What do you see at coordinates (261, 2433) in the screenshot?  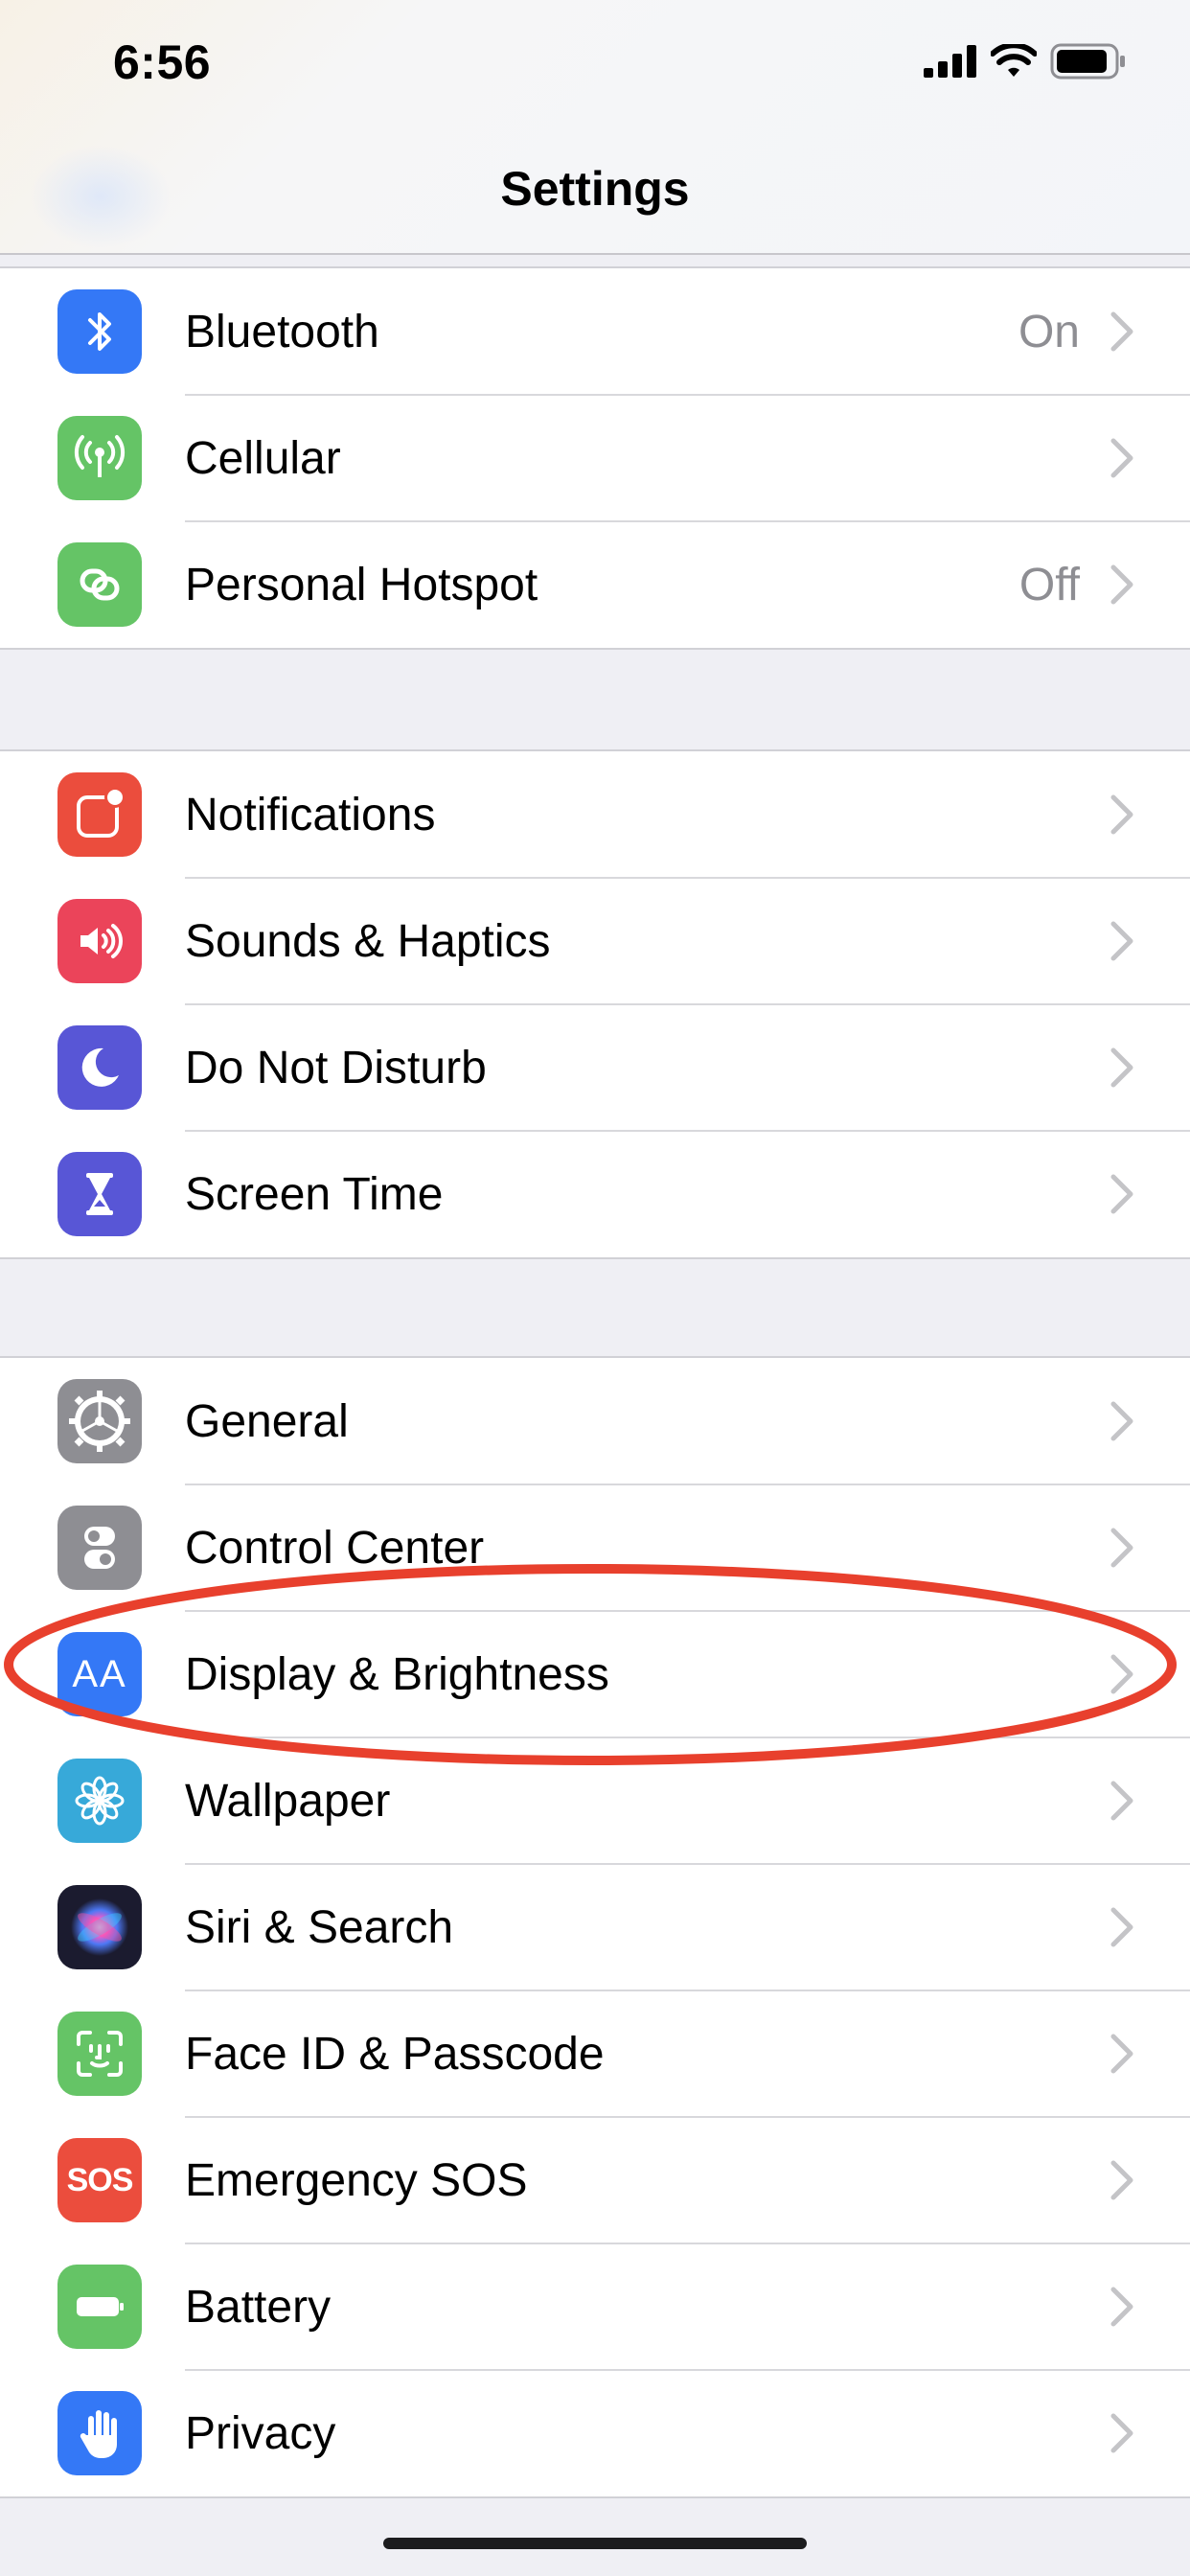 I see `row-label: Privacy` at bounding box center [261, 2433].